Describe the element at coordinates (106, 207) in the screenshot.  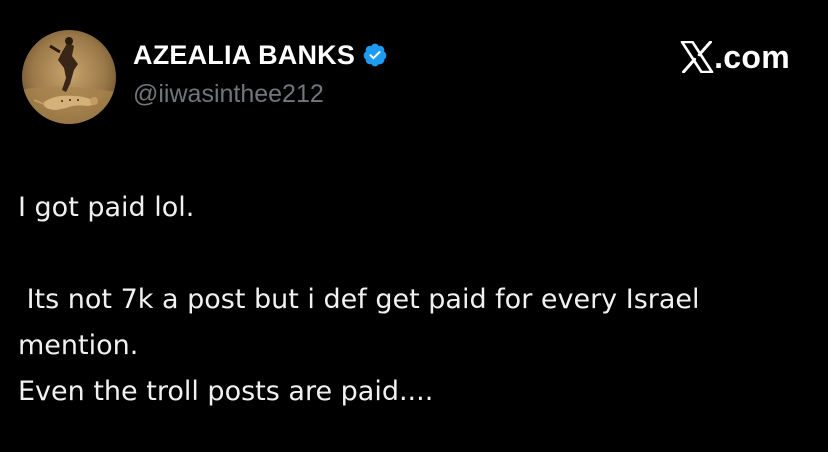
I see `tweet-line: I got paid lol.` at that location.